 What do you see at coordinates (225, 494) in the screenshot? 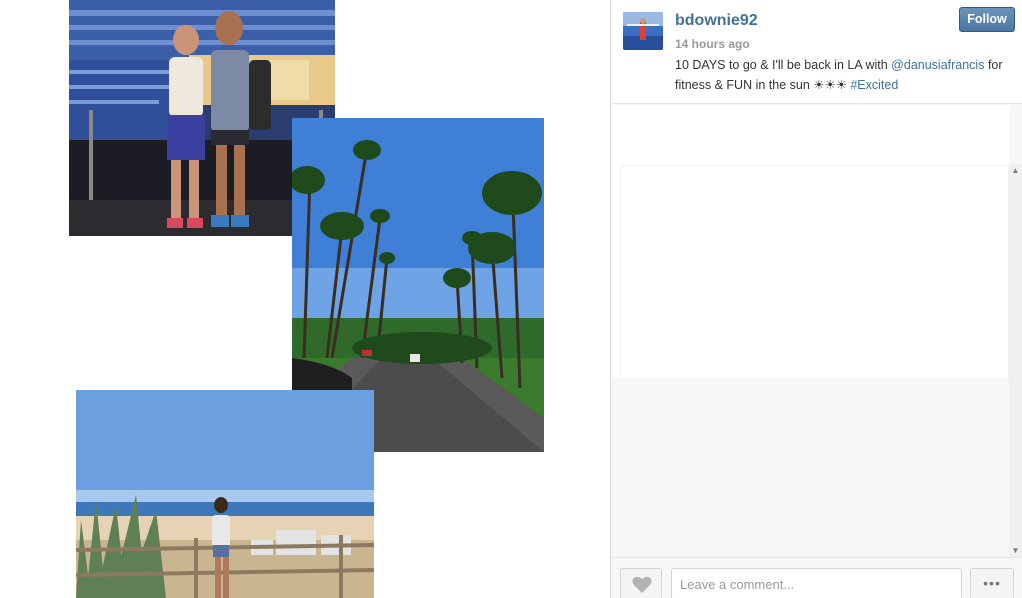
I see `photo-beach` at bounding box center [225, 494].